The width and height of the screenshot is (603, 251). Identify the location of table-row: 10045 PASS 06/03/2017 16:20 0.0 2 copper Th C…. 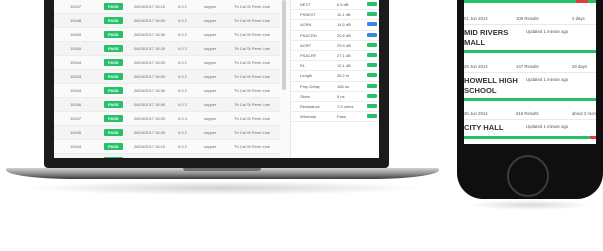
(167, 49).